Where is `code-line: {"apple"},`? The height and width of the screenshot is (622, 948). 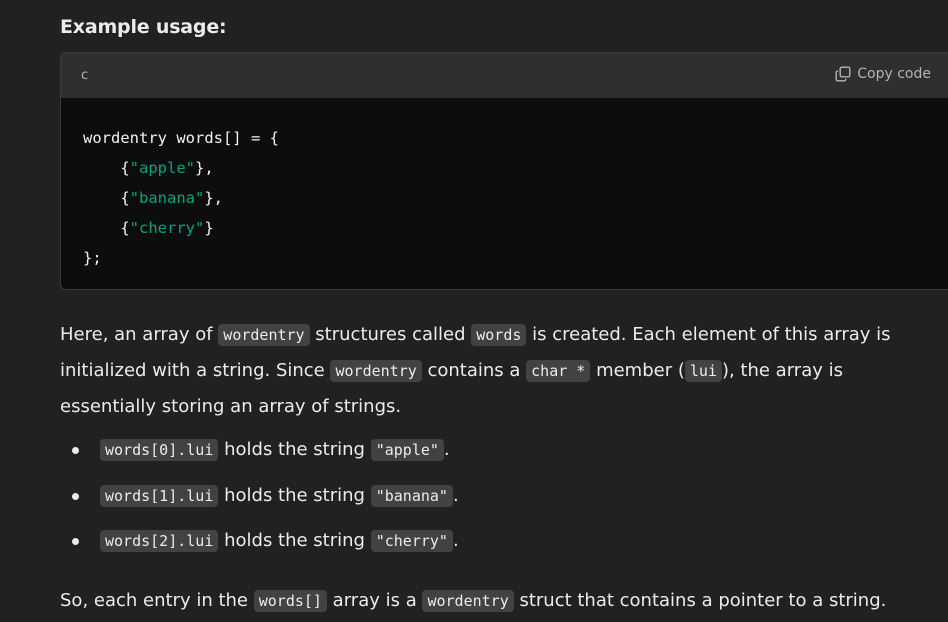 code-line: {"apple"}, is located at coordinates (148, 168).